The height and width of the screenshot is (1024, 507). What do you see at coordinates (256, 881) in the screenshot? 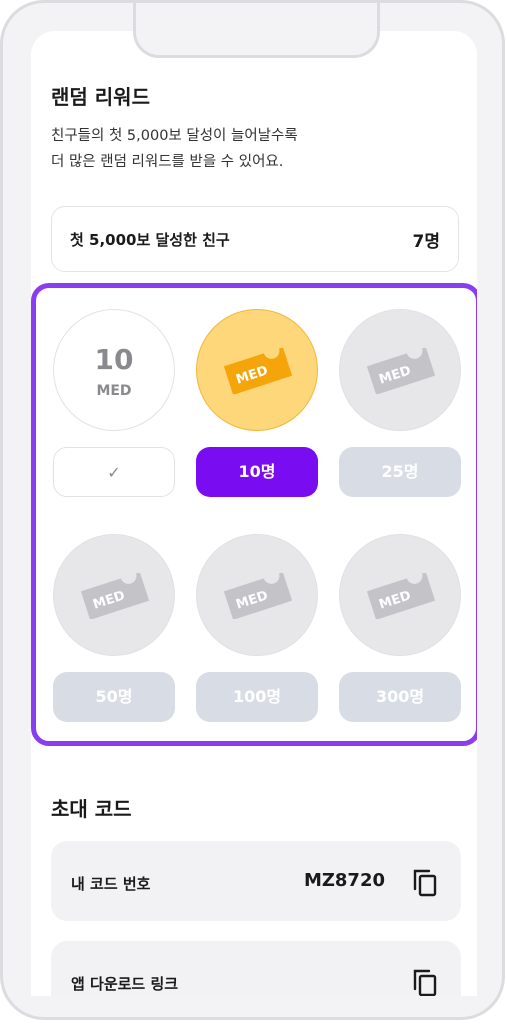
I see `my-code-card: 내 코드 번호 MZ8720` at bounding box center [256, 881].